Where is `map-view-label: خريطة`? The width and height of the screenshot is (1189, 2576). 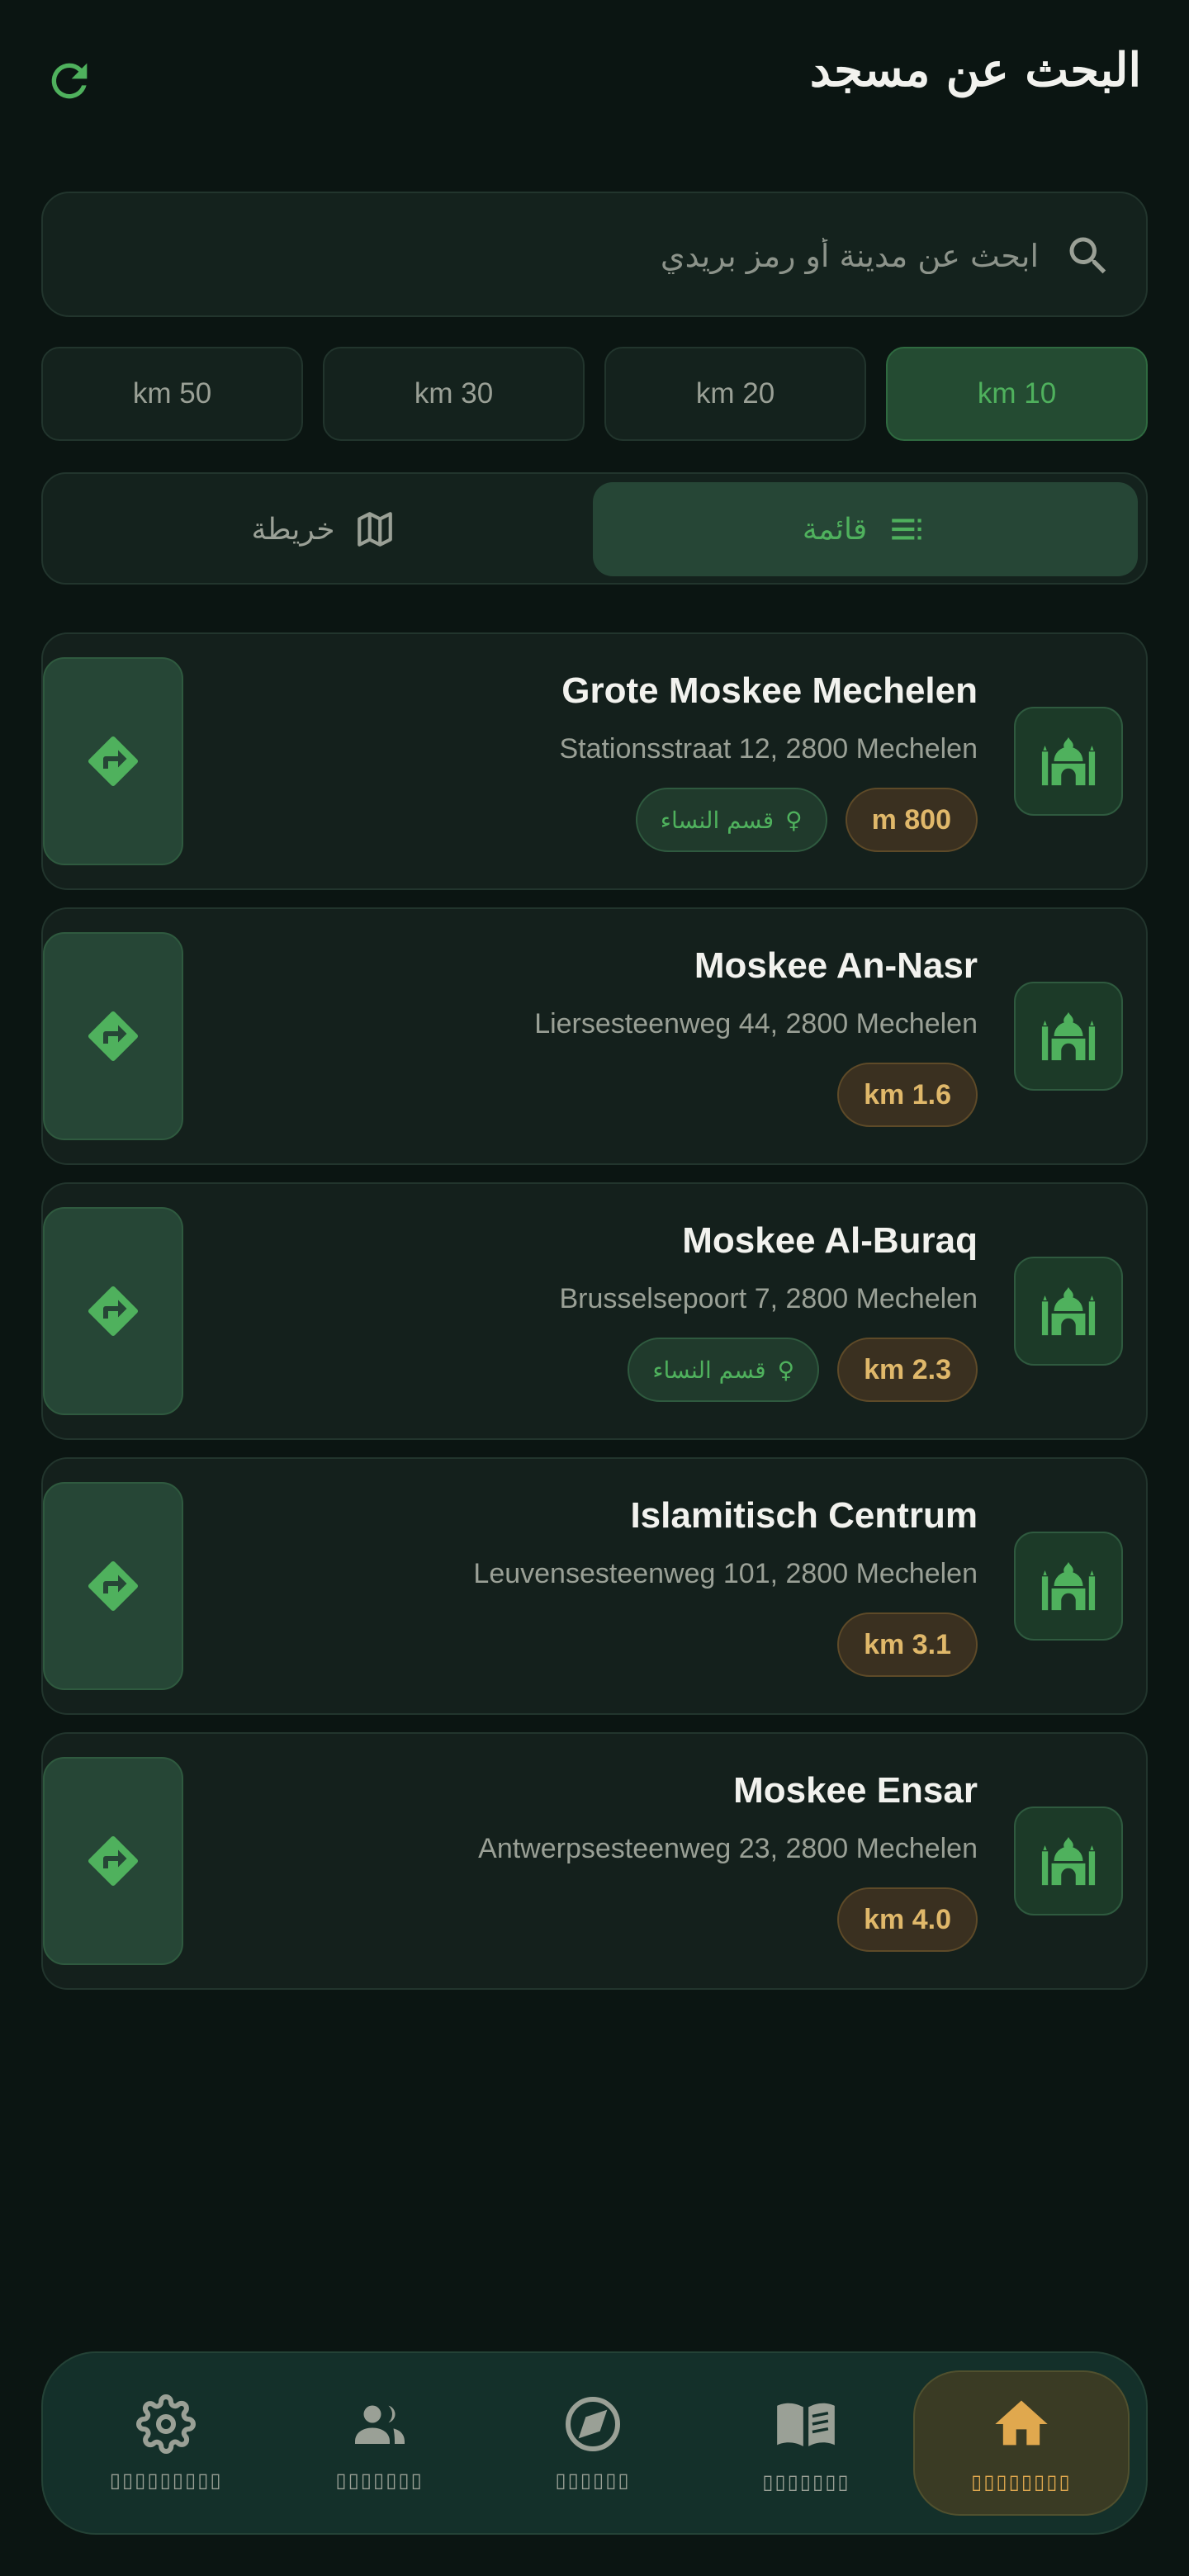
map-view-label: خريطة is located at coordinates (293, 529).